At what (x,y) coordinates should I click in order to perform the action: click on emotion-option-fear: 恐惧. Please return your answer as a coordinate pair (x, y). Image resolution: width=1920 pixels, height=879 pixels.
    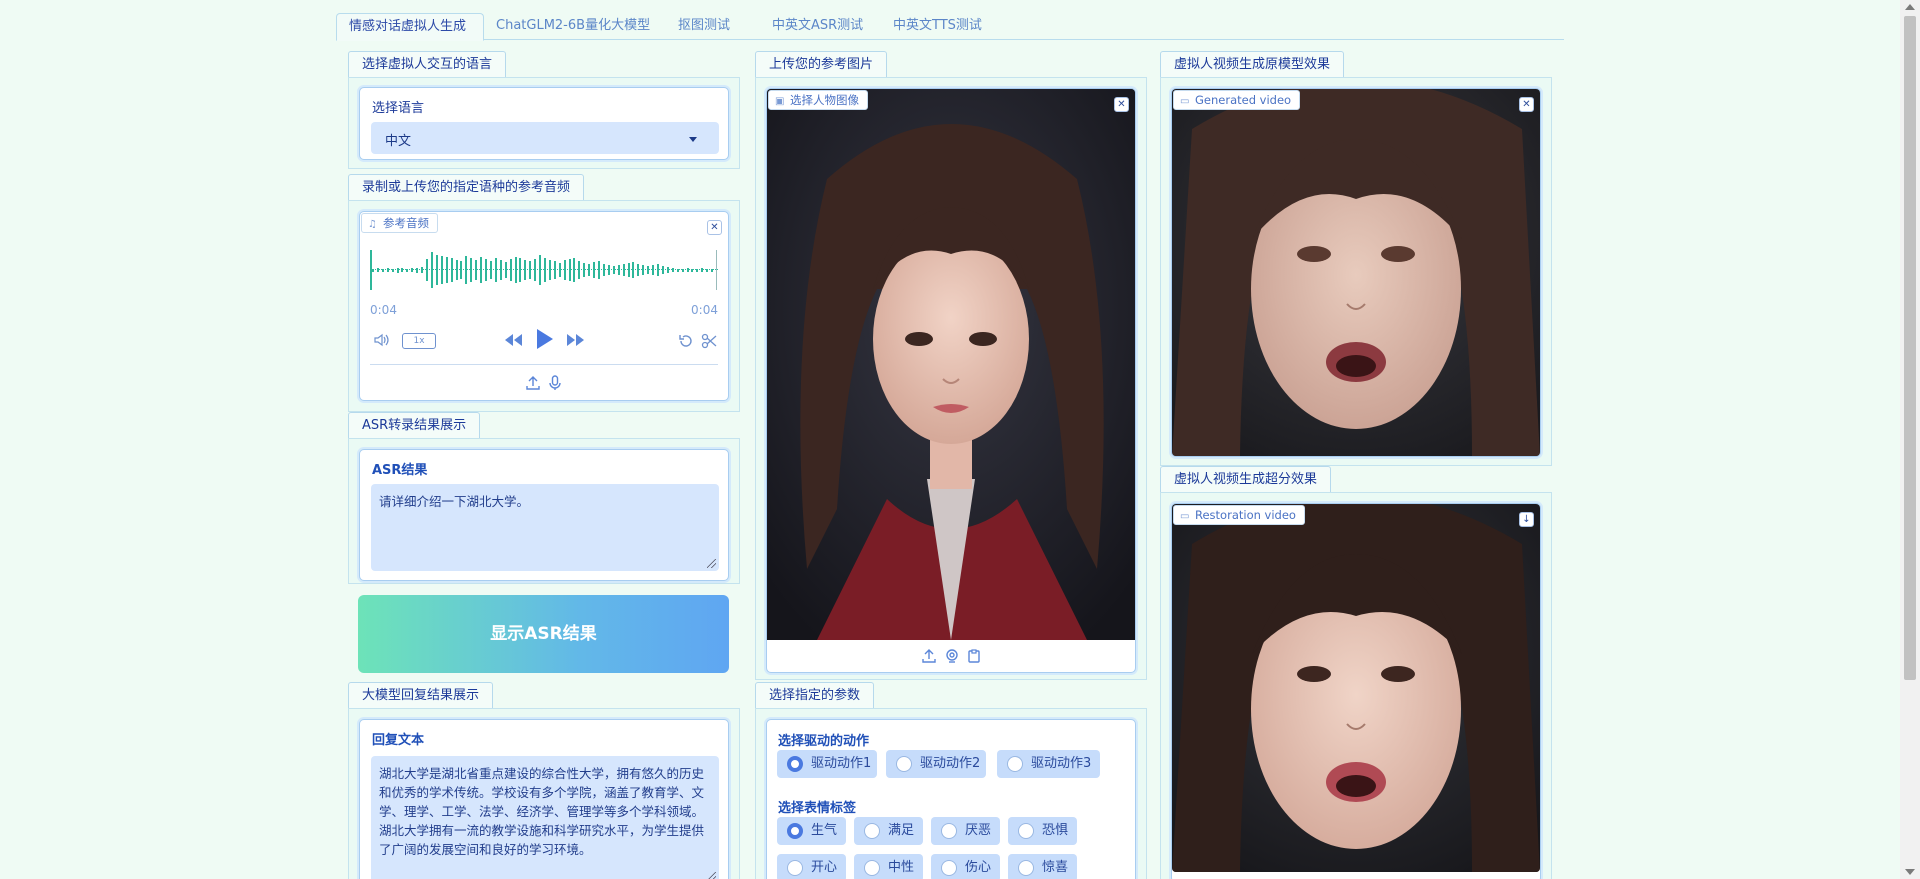
    Looking at the image, I should click on (1042, 831).